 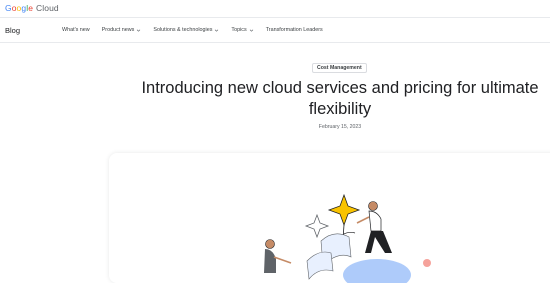 I want to click on nav-item-solutions-technologies: Solutions & technologies, so click(x=186, y=30).